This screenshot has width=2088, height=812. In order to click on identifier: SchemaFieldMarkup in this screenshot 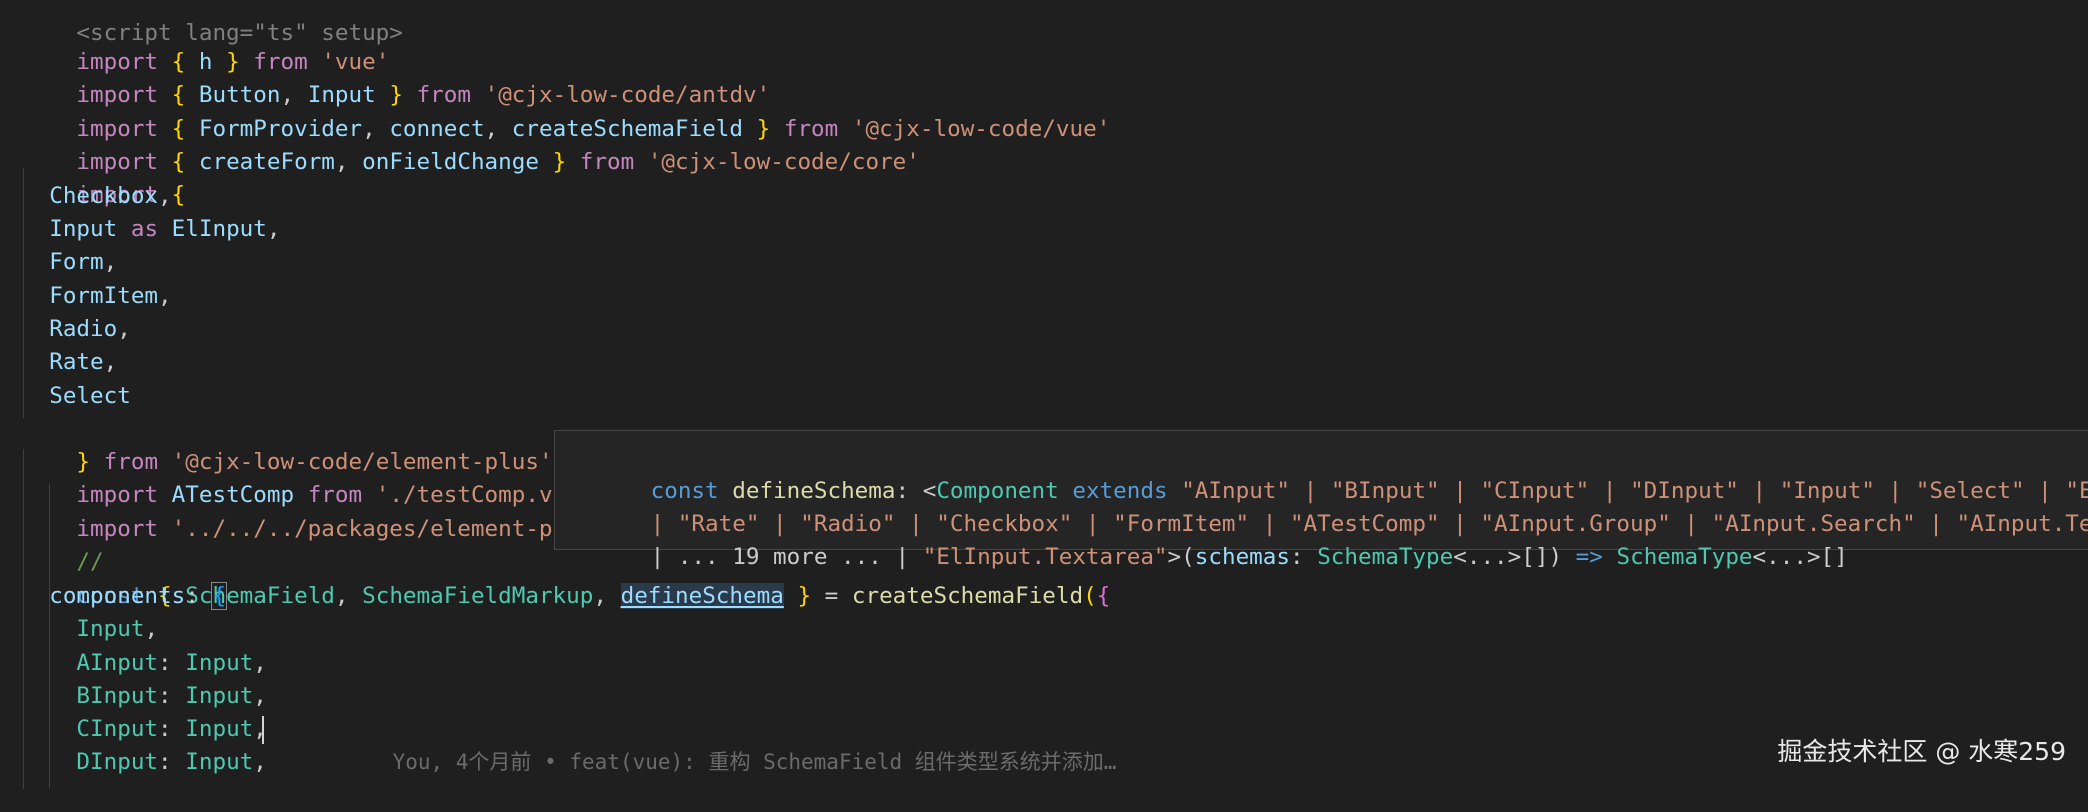, I will do `click(478, 596)`.